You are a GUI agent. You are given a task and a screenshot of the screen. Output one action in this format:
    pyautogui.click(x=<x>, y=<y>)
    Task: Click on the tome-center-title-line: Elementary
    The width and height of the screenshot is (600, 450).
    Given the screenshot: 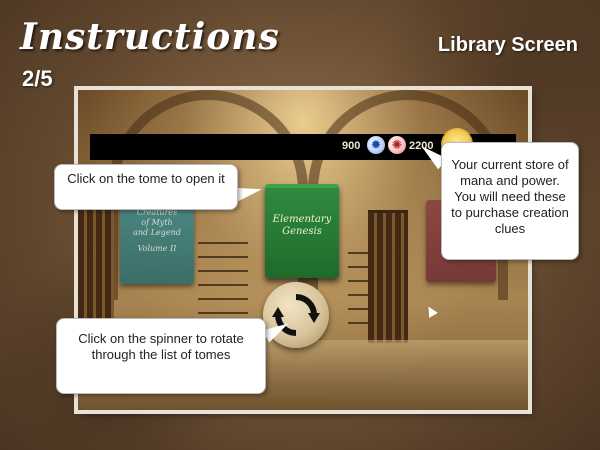 What is the action you would take?
    pyautogui.click(x=302, y=219)
    